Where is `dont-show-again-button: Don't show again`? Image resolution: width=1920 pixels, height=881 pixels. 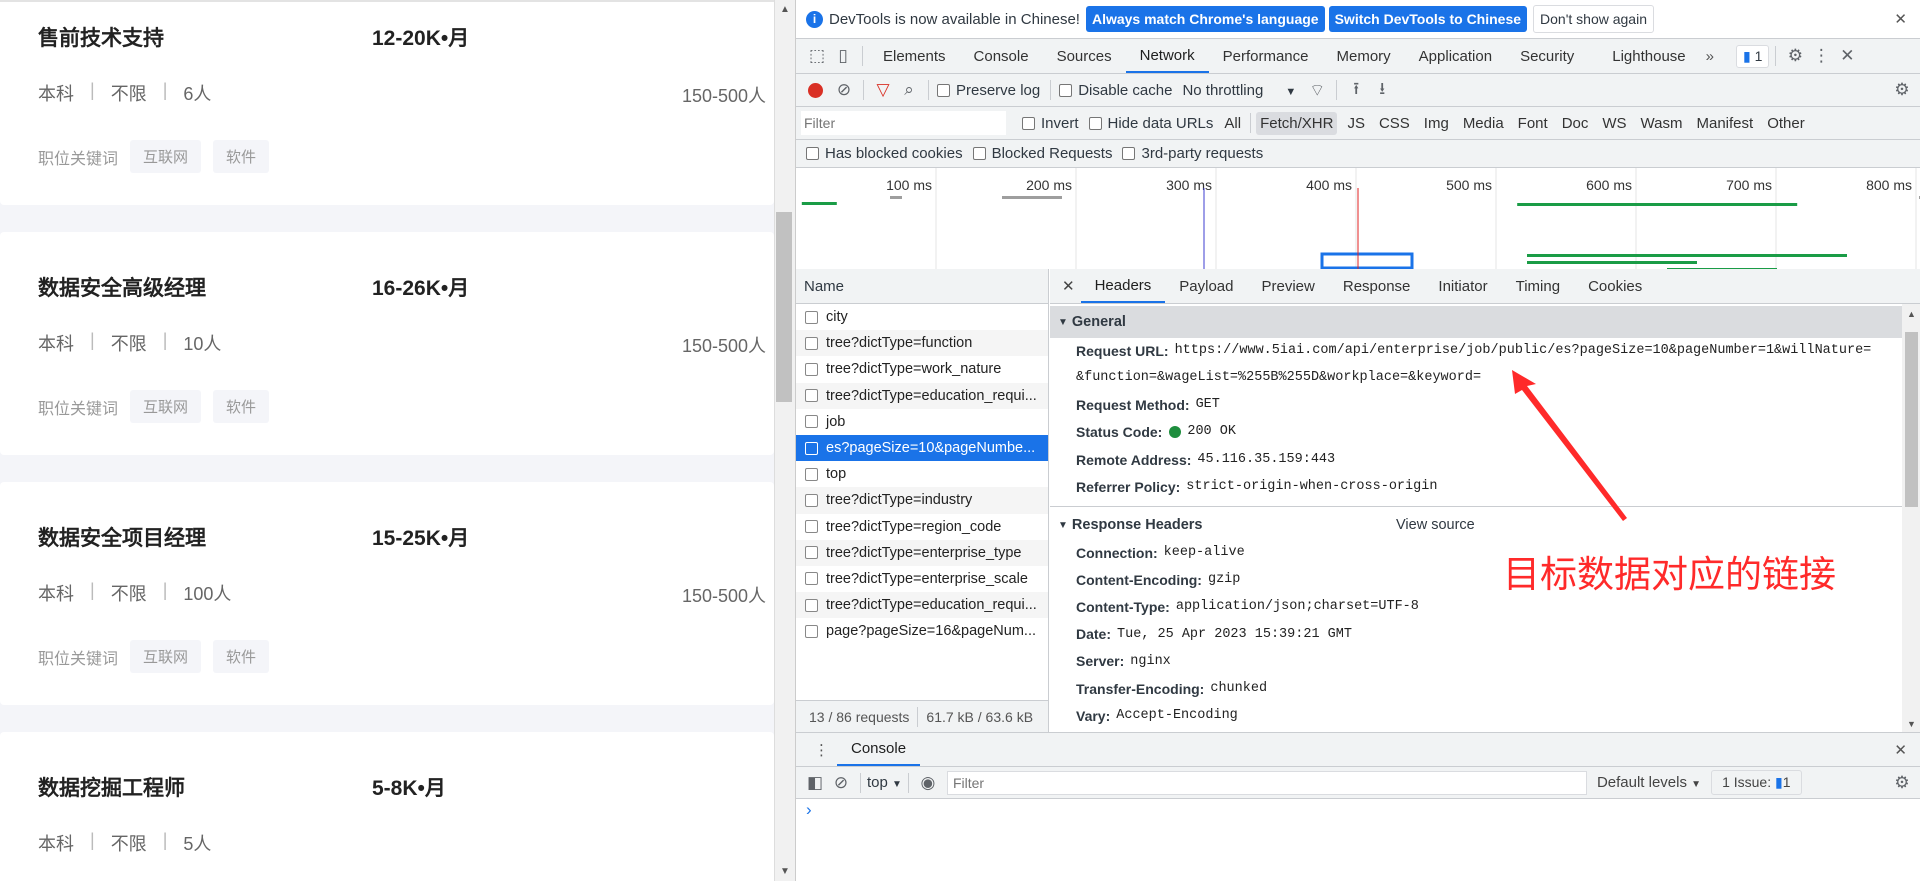
dont-show-again-button: Don't show again is located at coordinates (1593, 19).